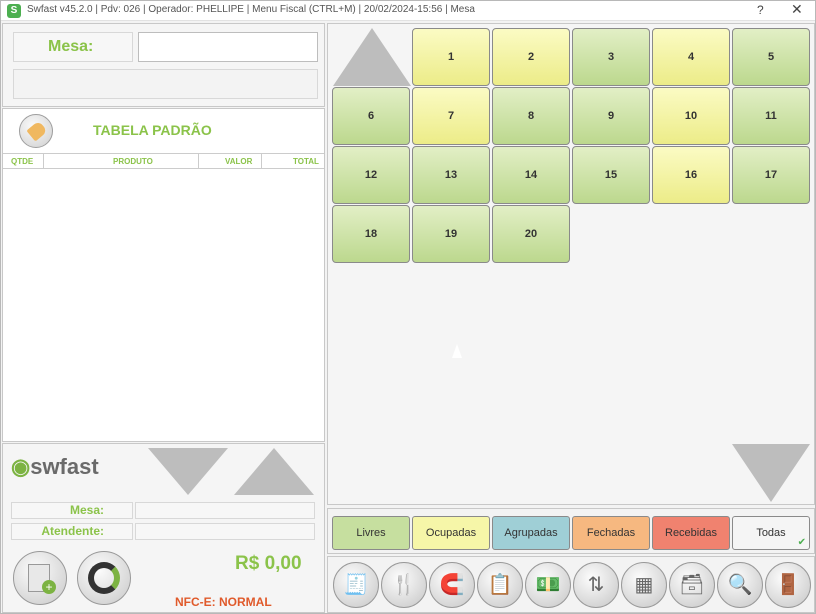 The image size is (816, 614). What do you see at coordinates (771, 473) in the screenshot?
I see `scroll-down-tables-button` at bounding box center [771, 473].